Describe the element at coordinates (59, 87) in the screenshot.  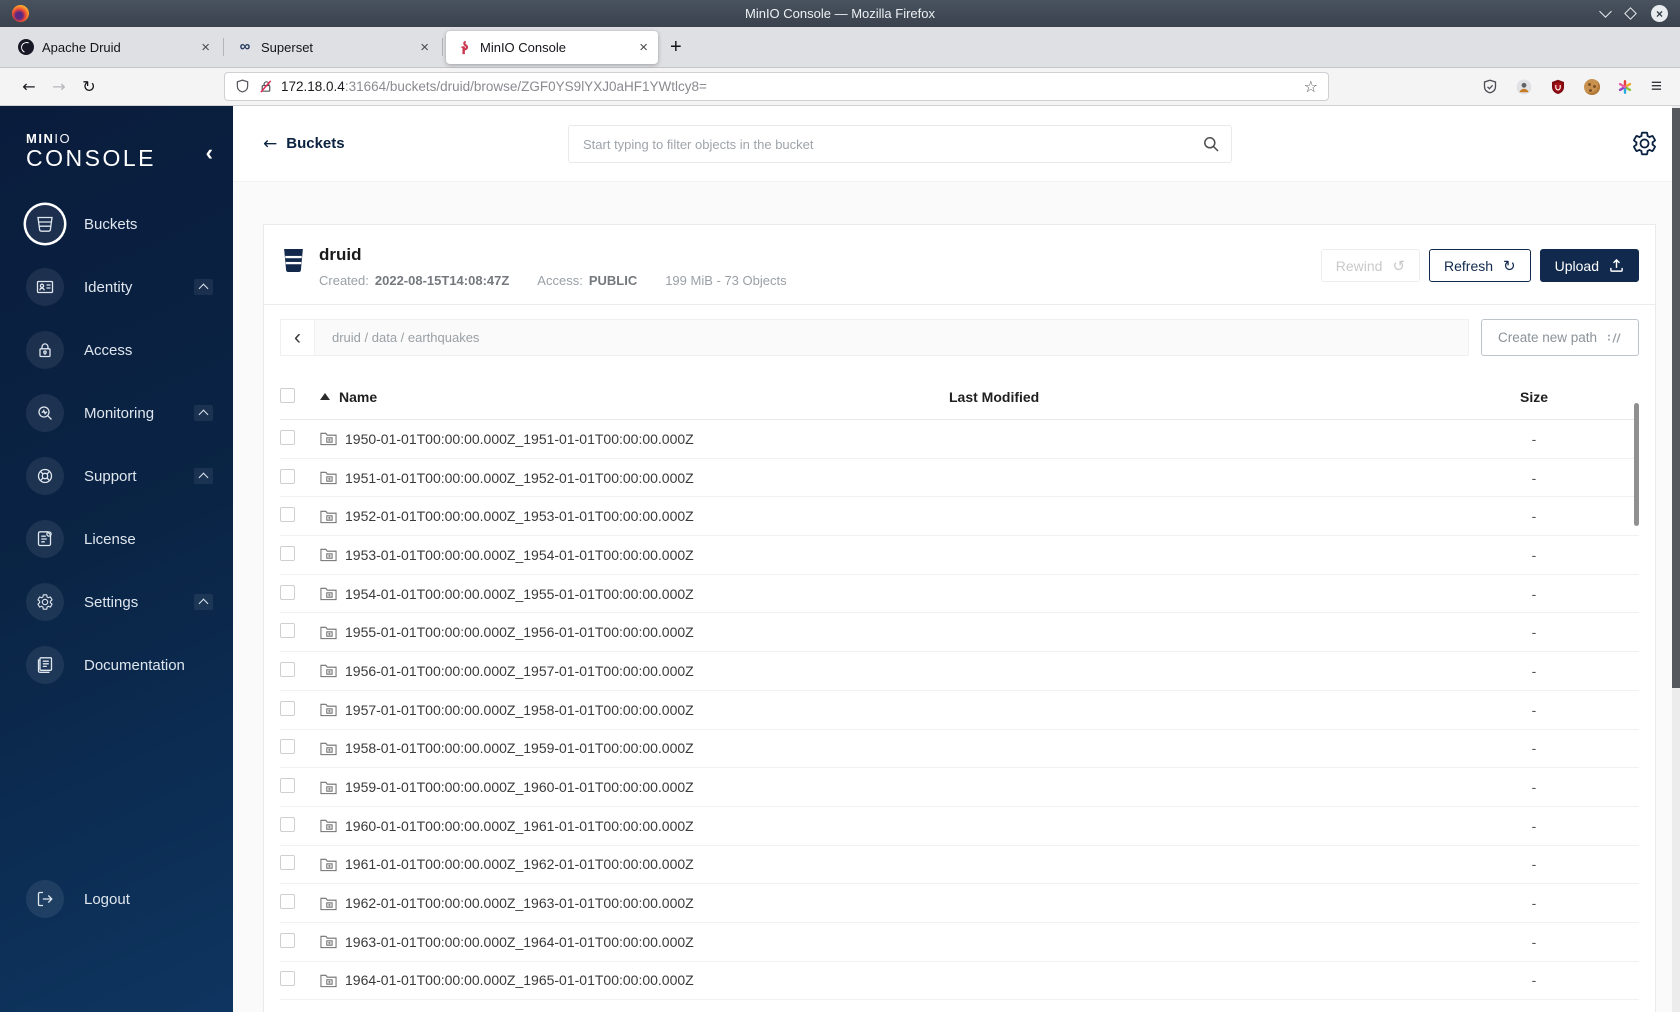
I see `forward-button: →` at that location.